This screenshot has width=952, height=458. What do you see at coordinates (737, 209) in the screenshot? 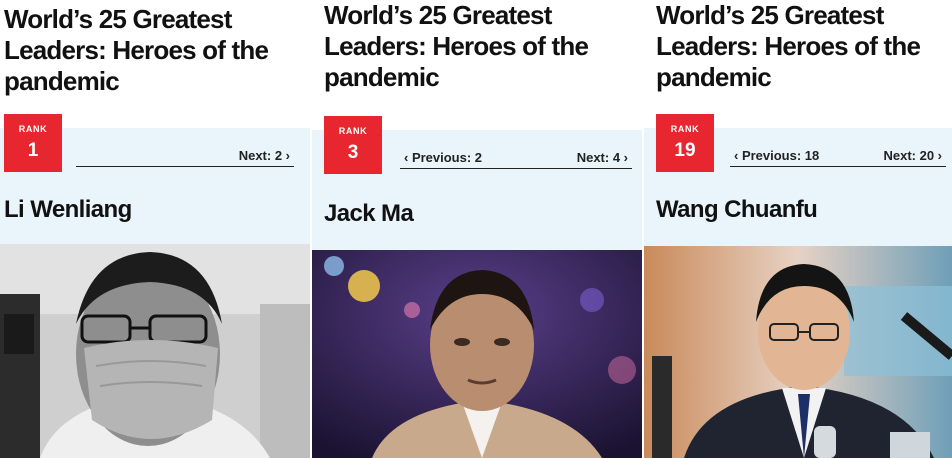
I see `leader-name: Wang Chuanfu` at bounding box center [737, 209].